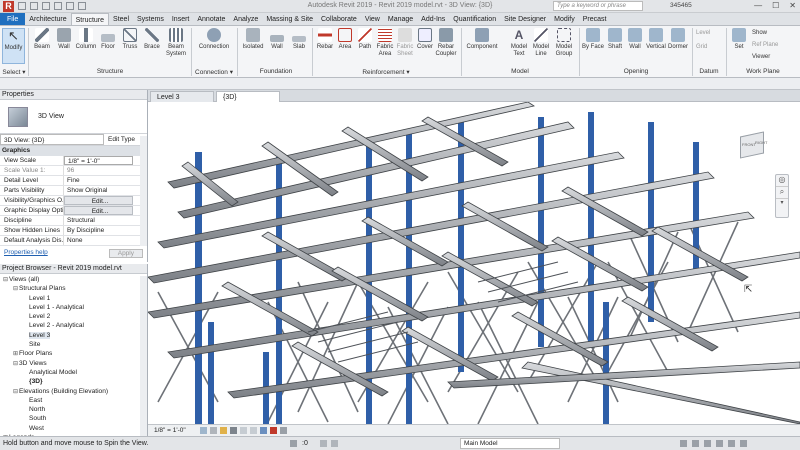 Image resolution: width=800 pixels, height=450 pixels. Describe the element at coordinates (52, 139) in the screenshot. I see `instance-selector: 3D View: {3D}` at that location.